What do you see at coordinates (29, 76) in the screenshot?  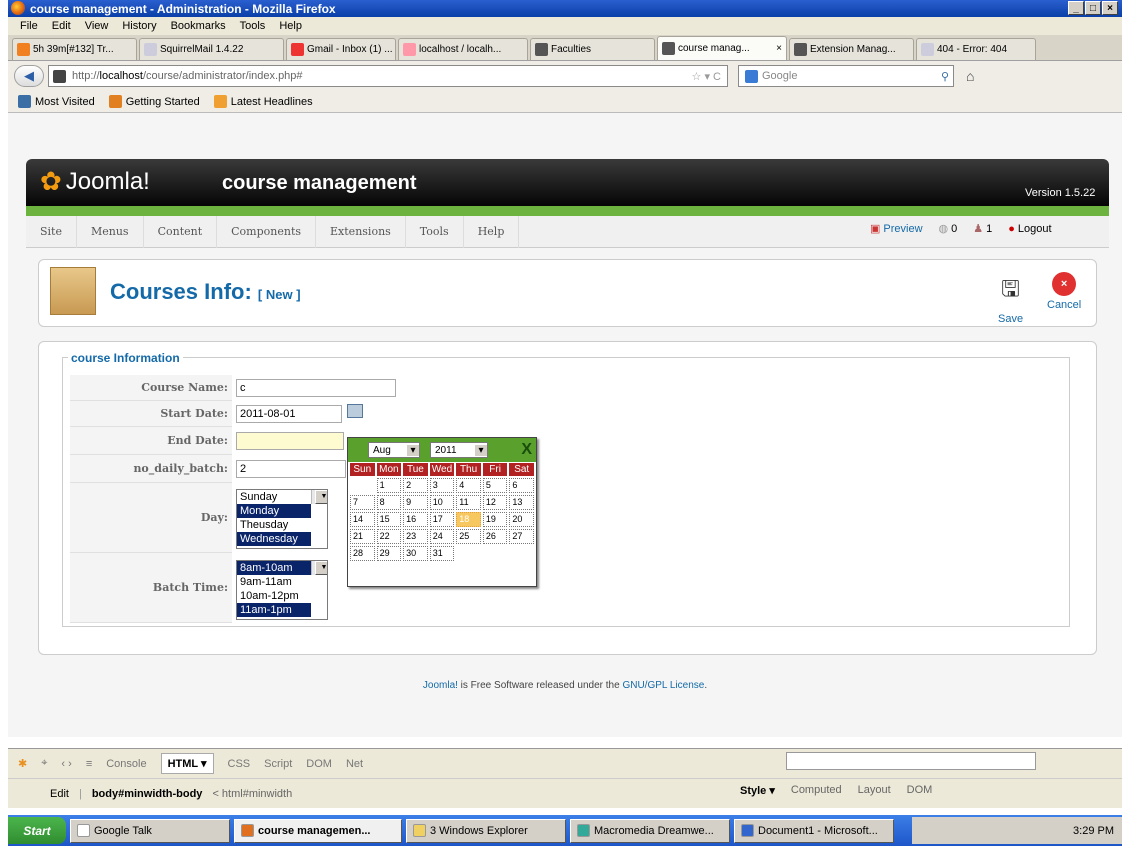 I see `back-button: ◀` at bounding box center [29, 76].